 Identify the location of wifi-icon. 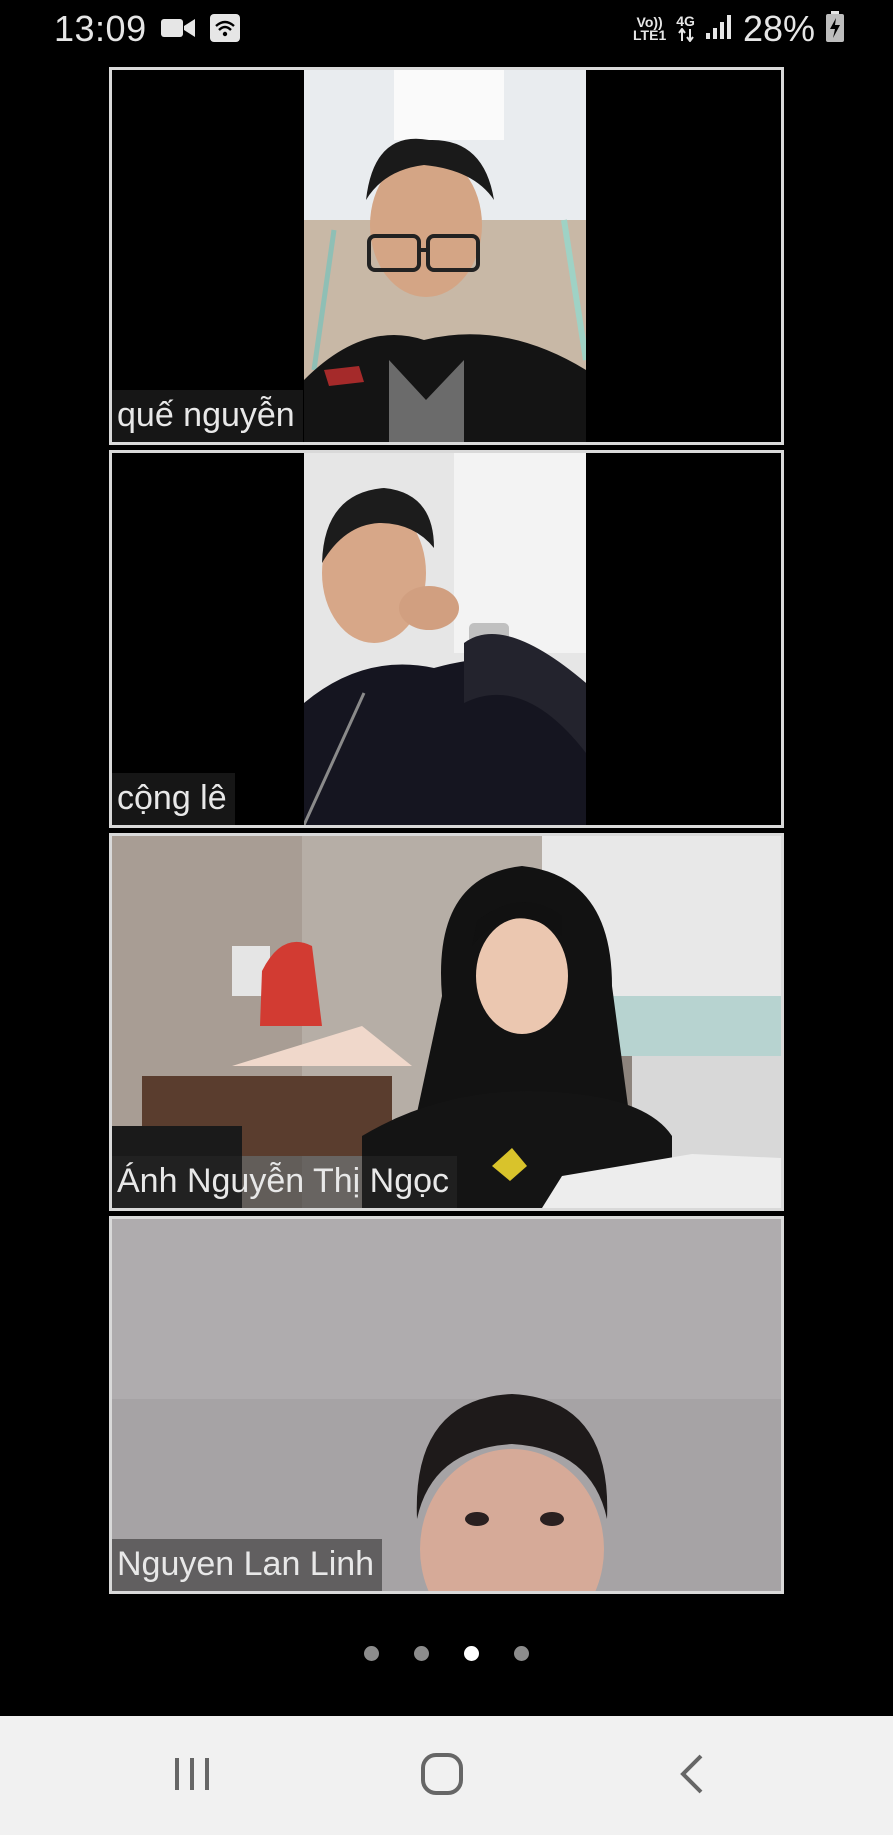
(225, 30).